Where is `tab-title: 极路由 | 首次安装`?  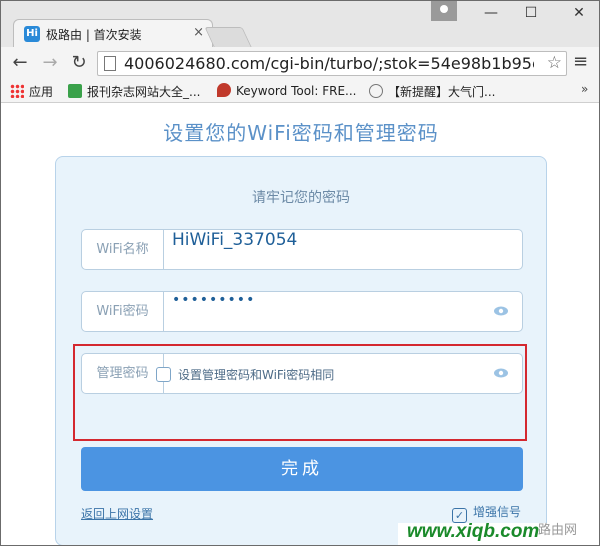
tab-title: 极路由 | 首次安装 is located at coordinates (94, 35).